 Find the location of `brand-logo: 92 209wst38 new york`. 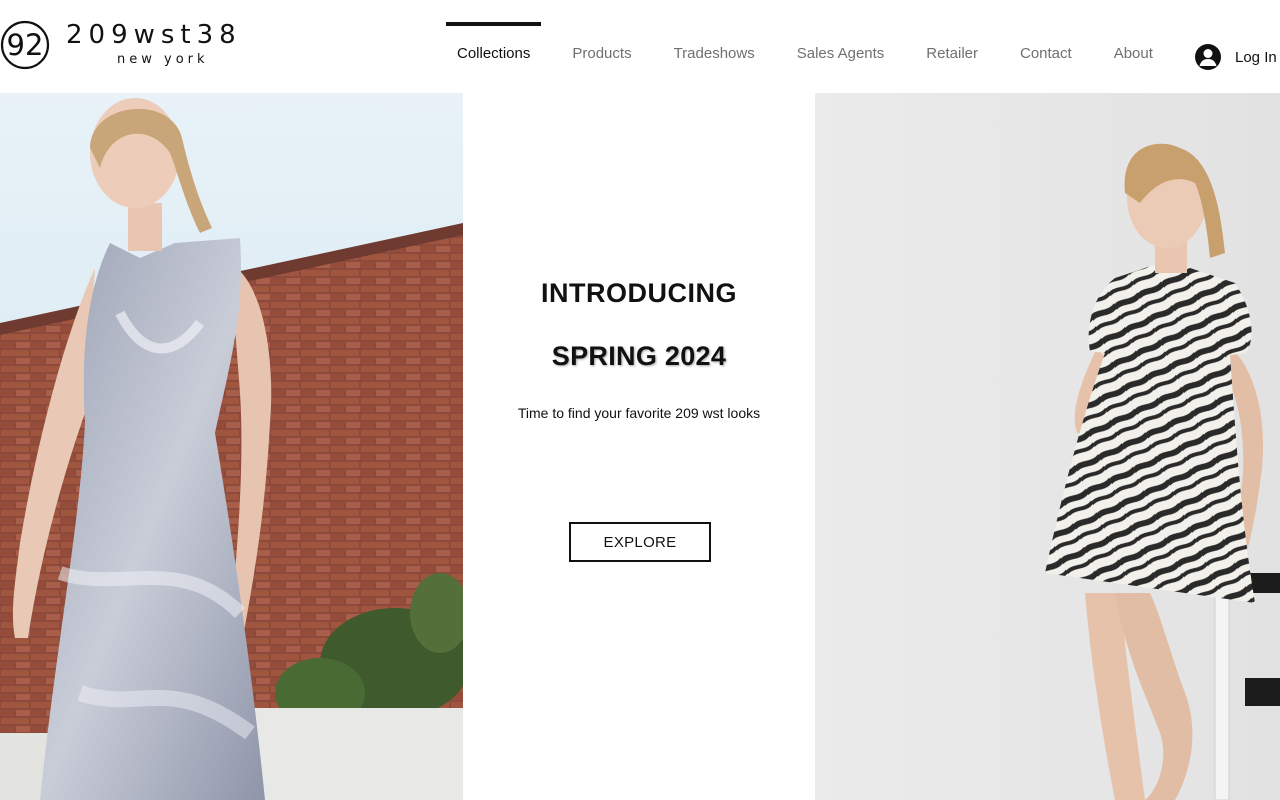

brand-logo: 92 209wst38 new york is located at coordinates (135, 48).